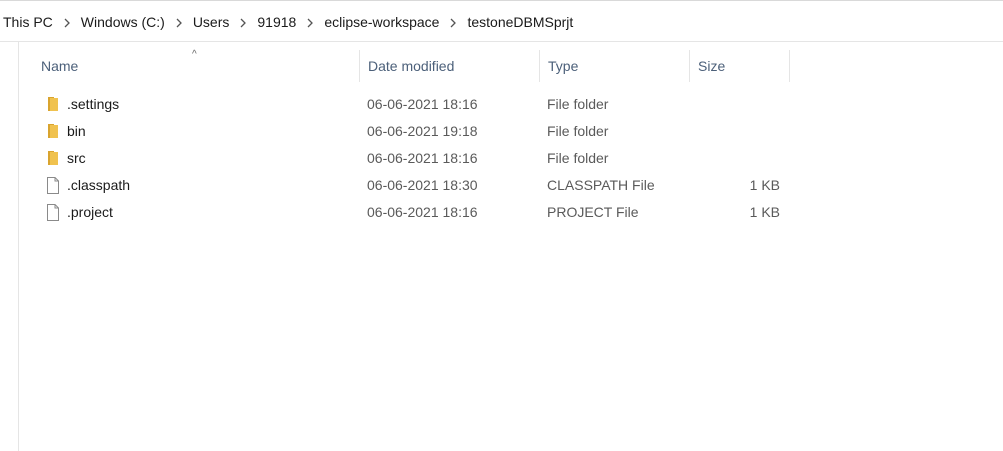  Describe the element at coordinates (93, 104) in the screenshot. I see `file-name: .settings` at that location.